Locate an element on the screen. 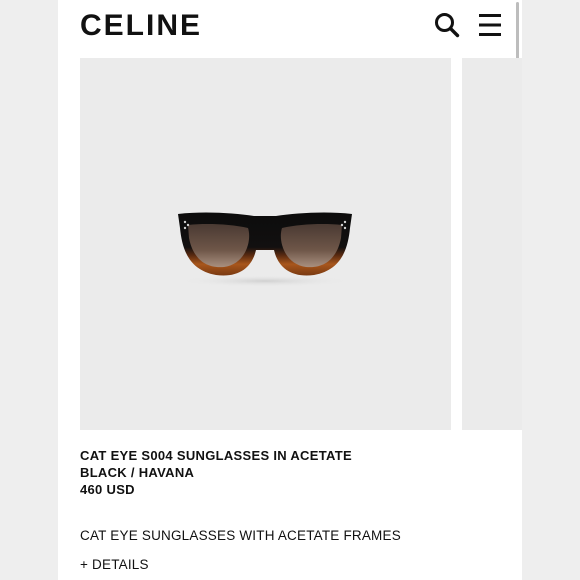 The image size is (580, 580). hamburger-menu-icon is located at coordinates (490, 25).